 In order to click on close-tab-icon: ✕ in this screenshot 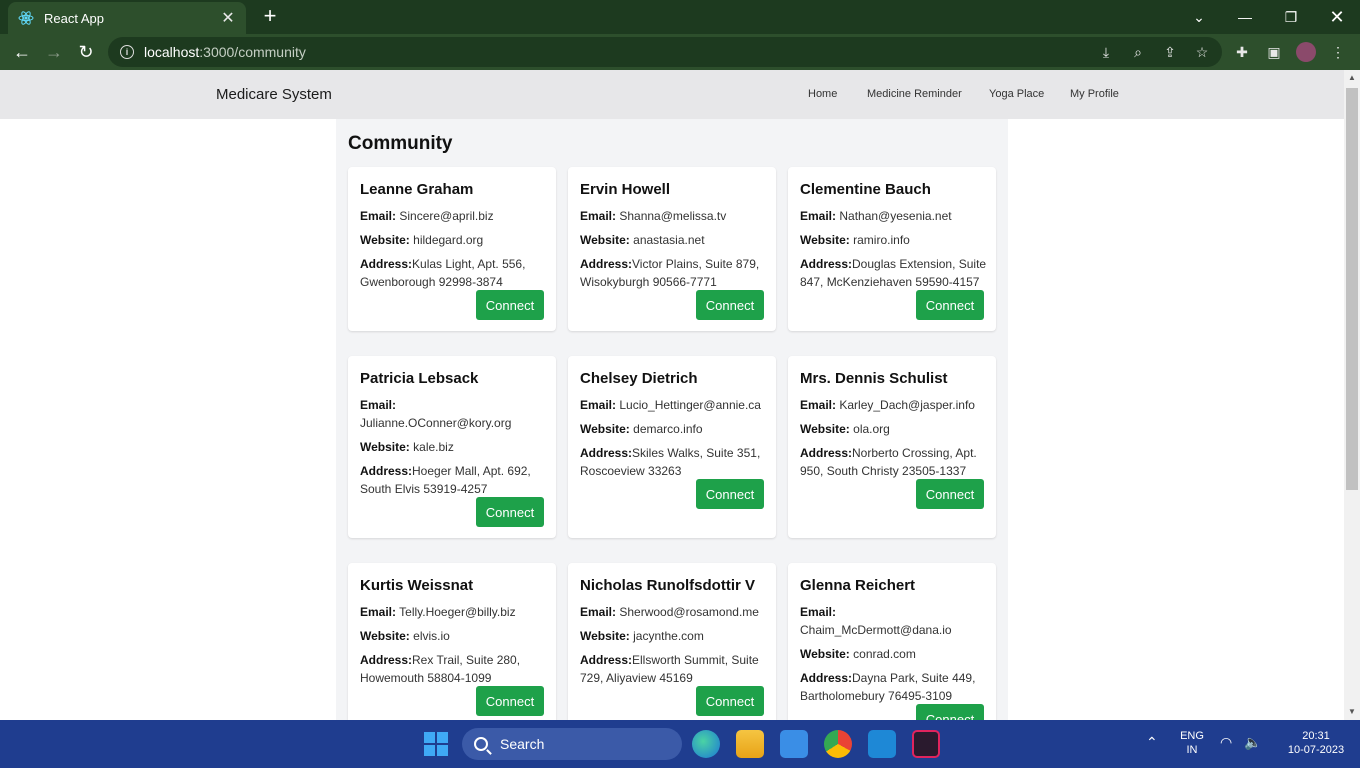, I will do `click(228, 18)`.